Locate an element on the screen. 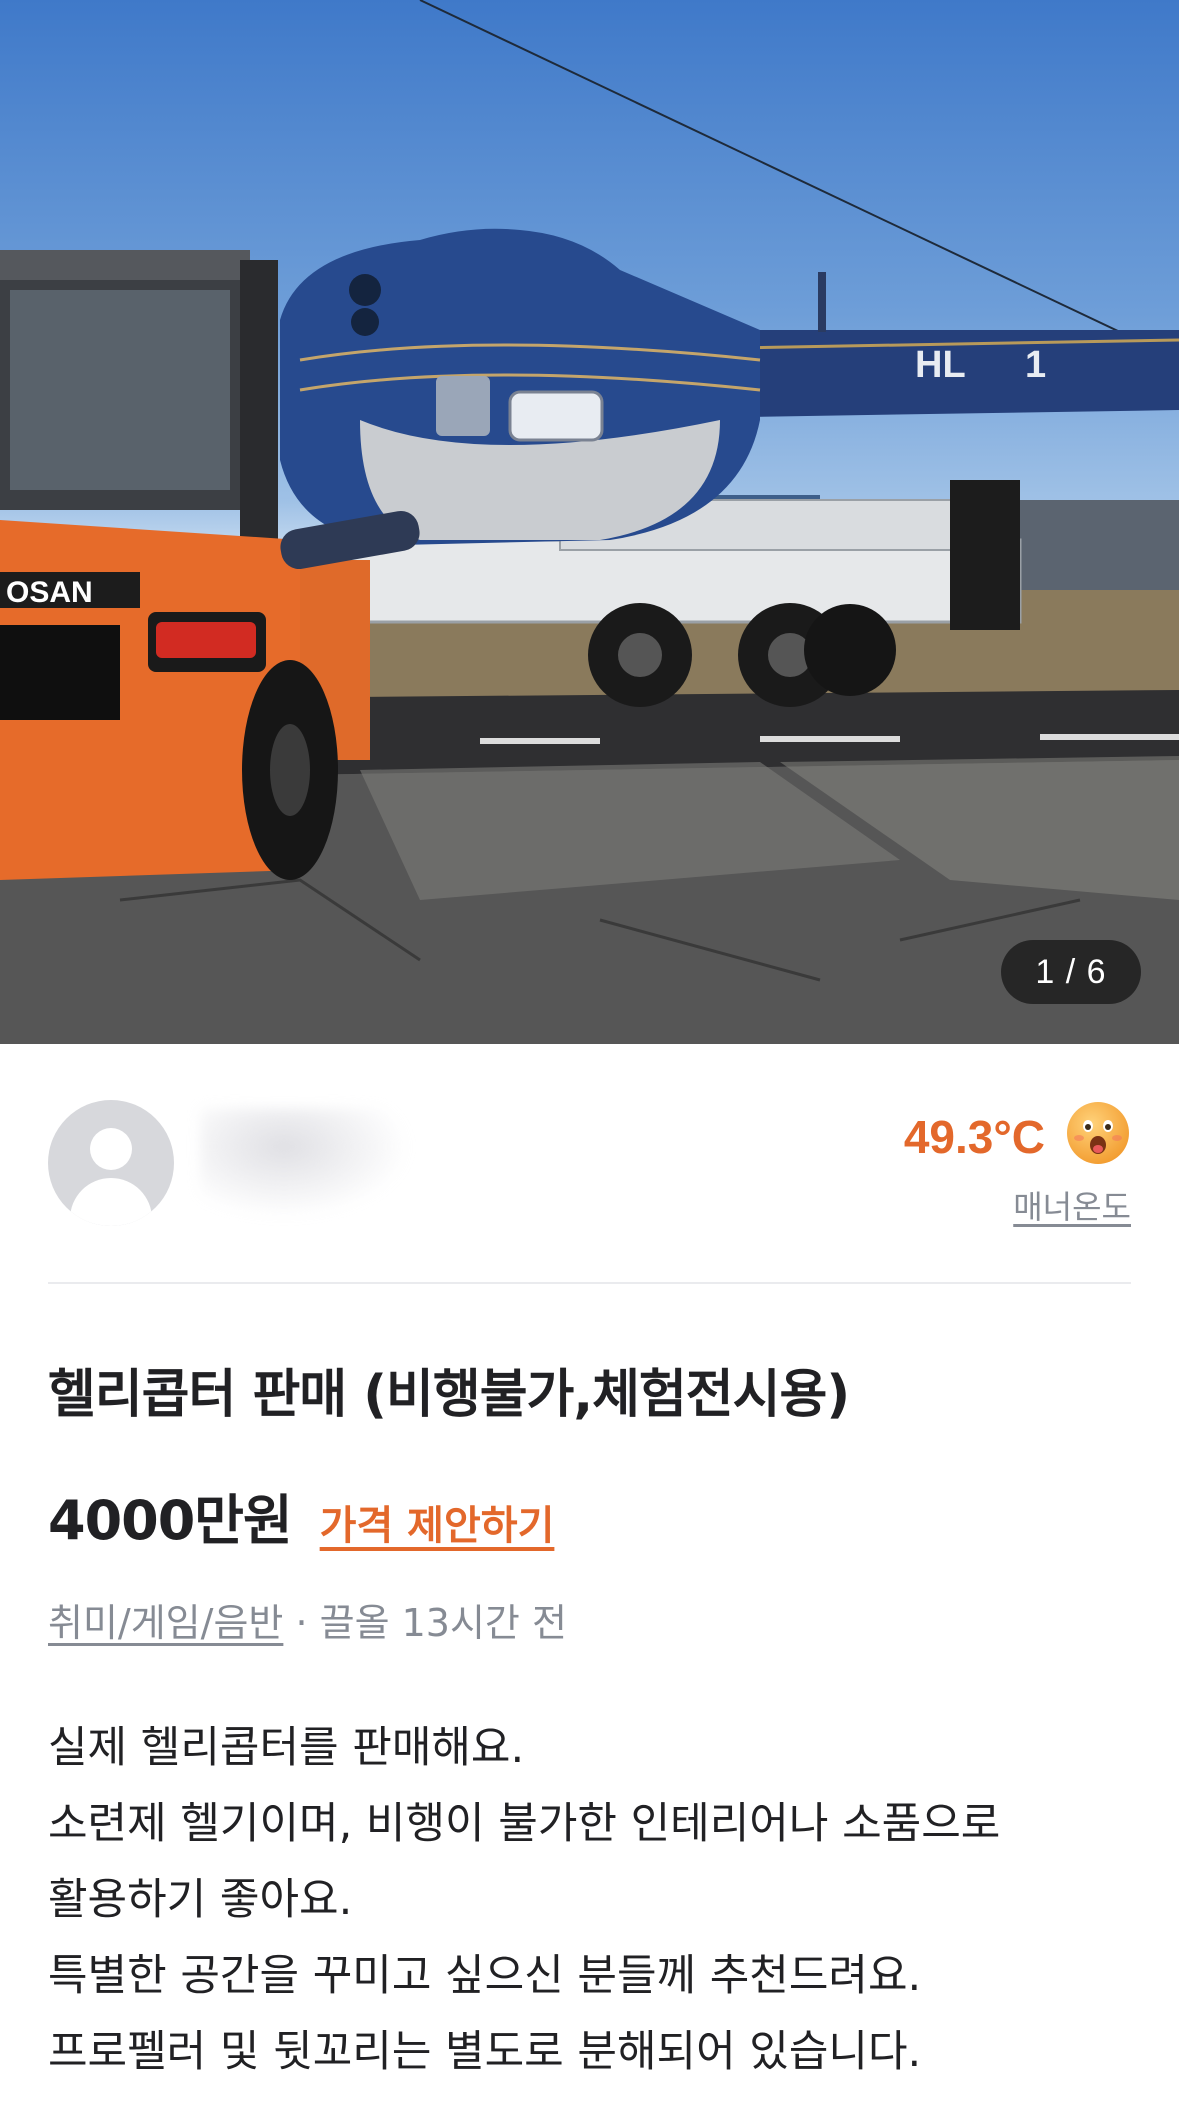 The height and width of the screenshot is (2104, 1179). price-offer-link: 가격 제안하기 is located at coordinates (437, 1522).